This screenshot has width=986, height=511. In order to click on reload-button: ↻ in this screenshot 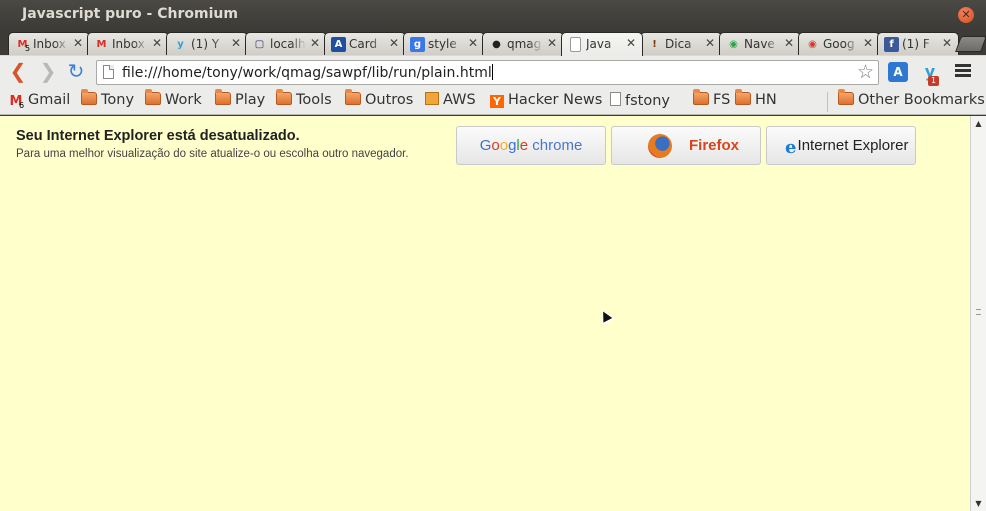, I will do `click(76, 72)`.